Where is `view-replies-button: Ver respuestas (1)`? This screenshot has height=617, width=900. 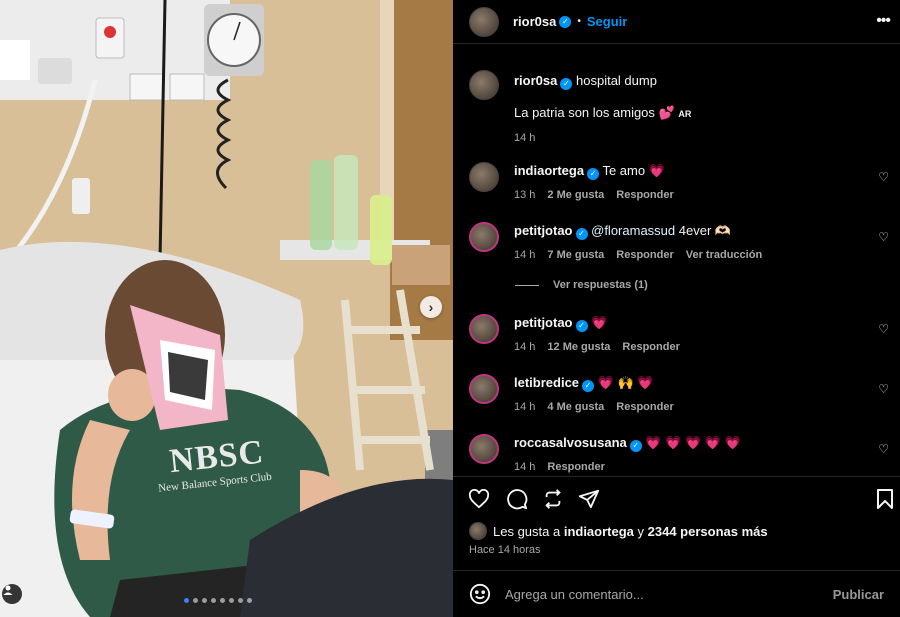
view-replies-button: Ver respuestas (1) is located at coordinates (581, 285).